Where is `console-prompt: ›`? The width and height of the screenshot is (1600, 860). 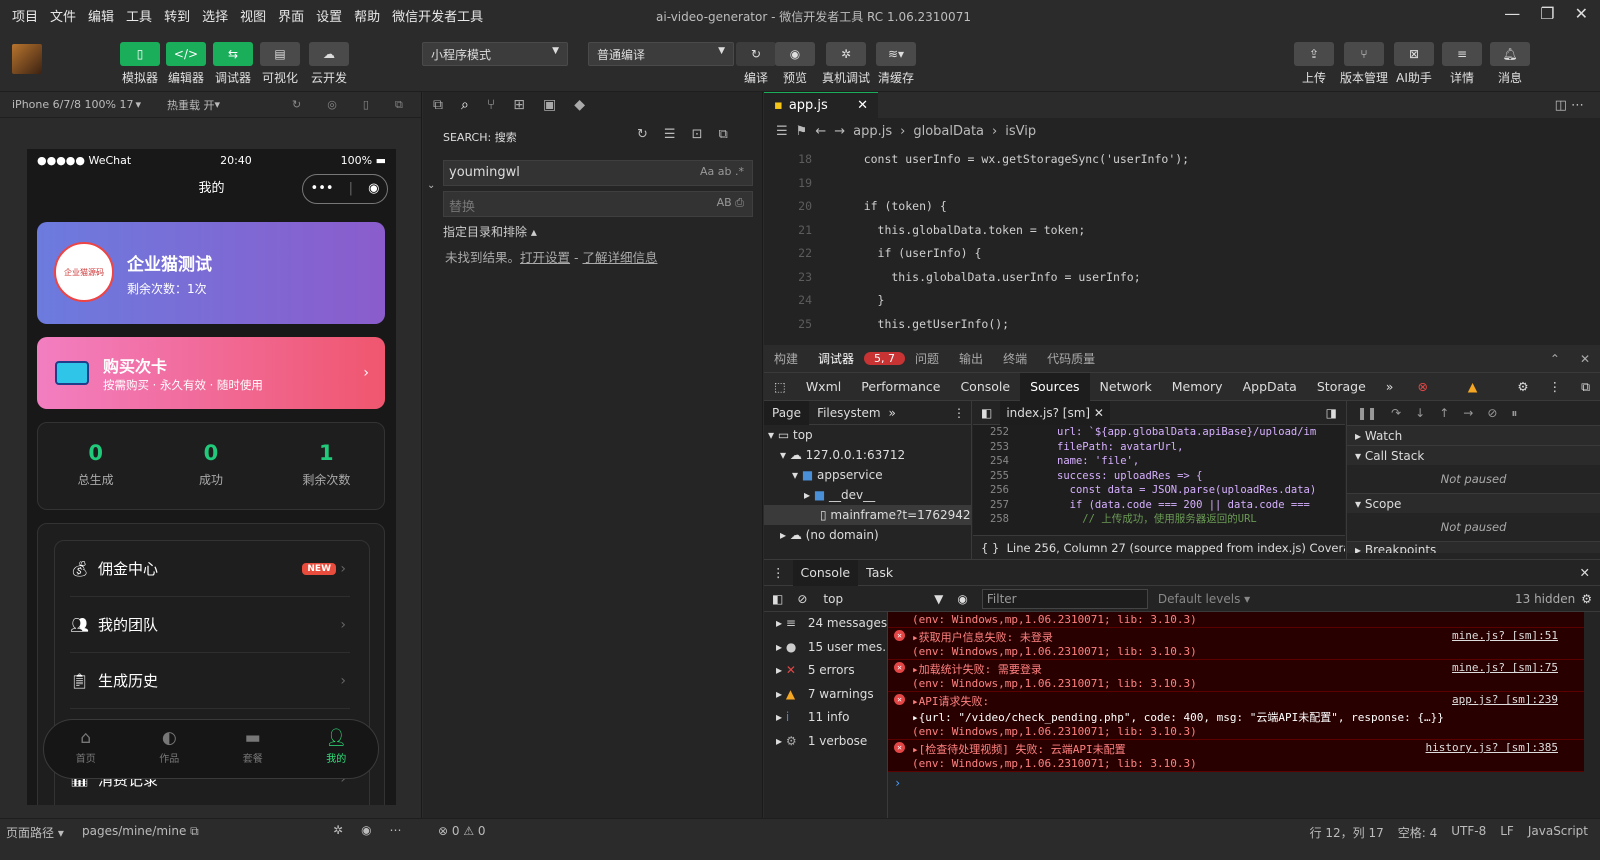
console-prompt: › is located at coordinates (1236, 781).